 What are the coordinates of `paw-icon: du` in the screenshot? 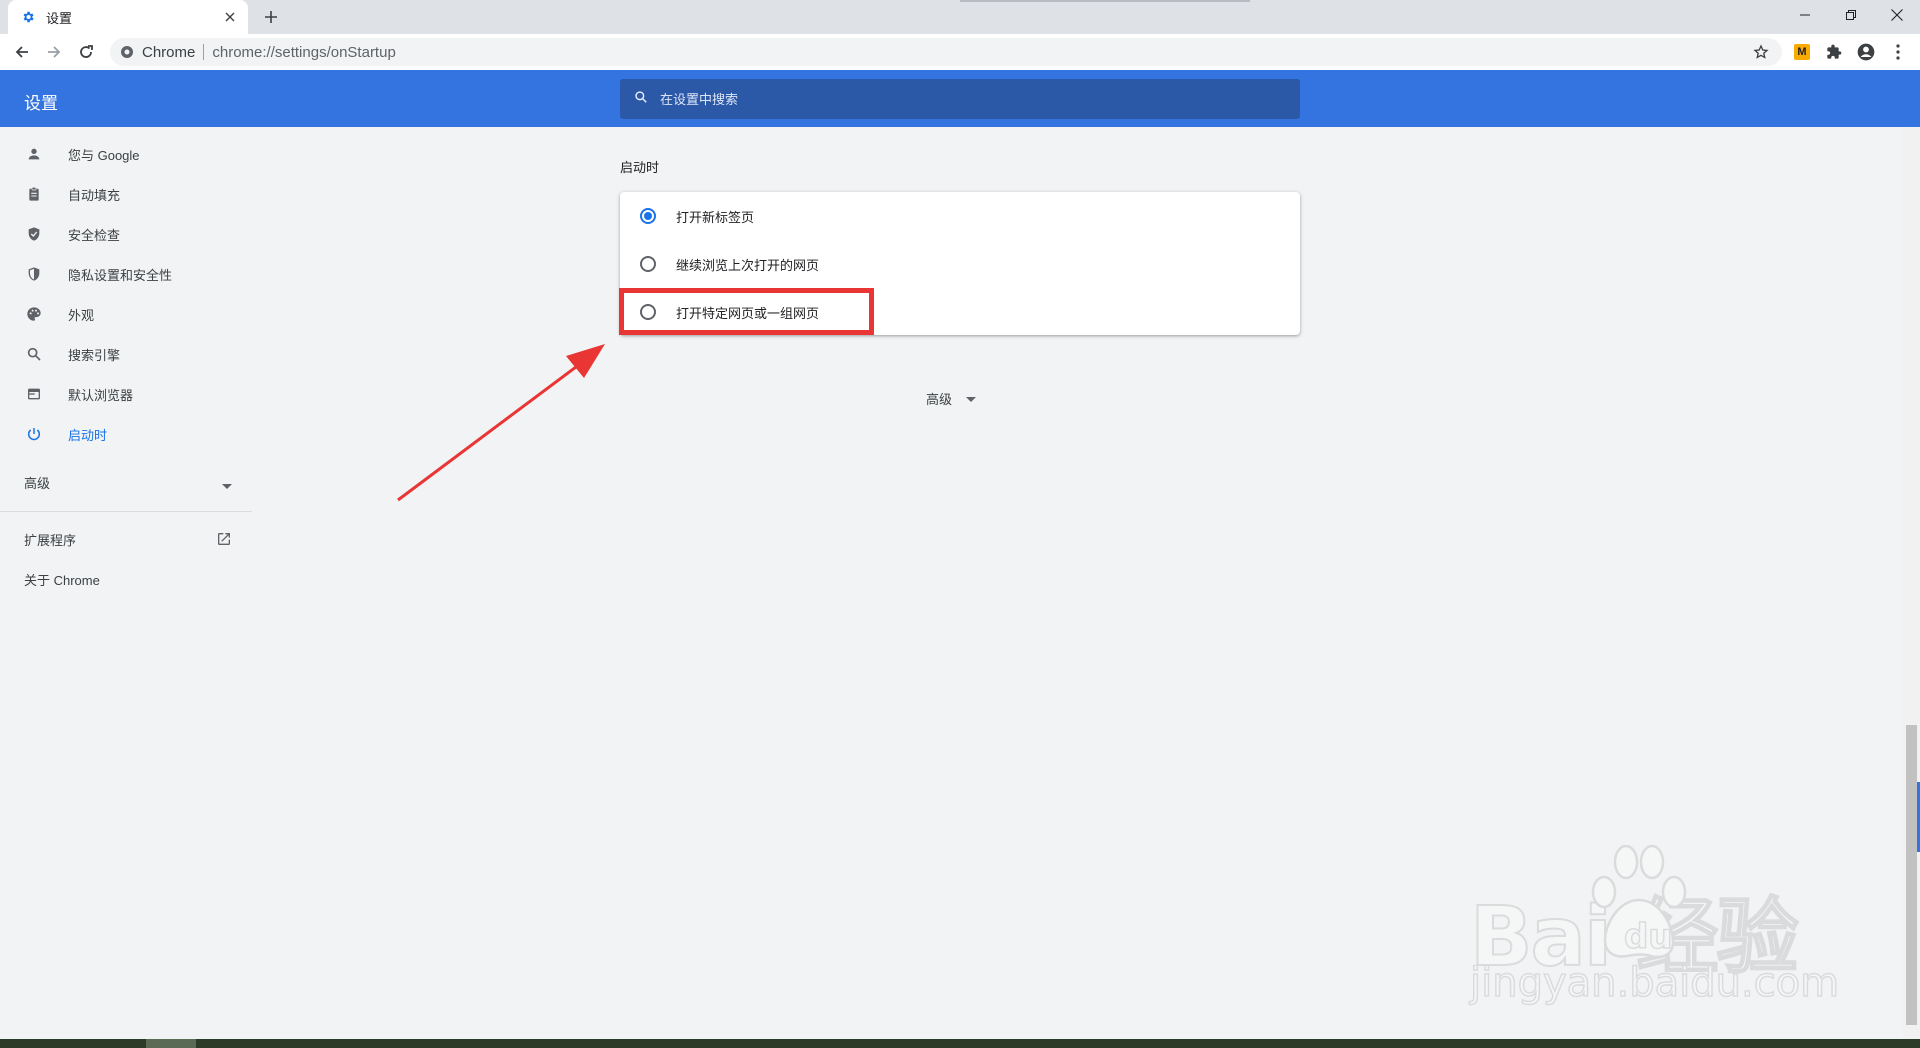 It's located at (1639, 901).